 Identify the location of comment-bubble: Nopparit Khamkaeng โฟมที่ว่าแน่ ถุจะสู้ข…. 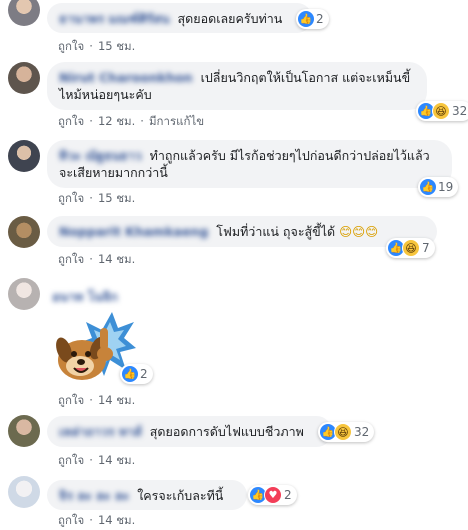
(242, 231).